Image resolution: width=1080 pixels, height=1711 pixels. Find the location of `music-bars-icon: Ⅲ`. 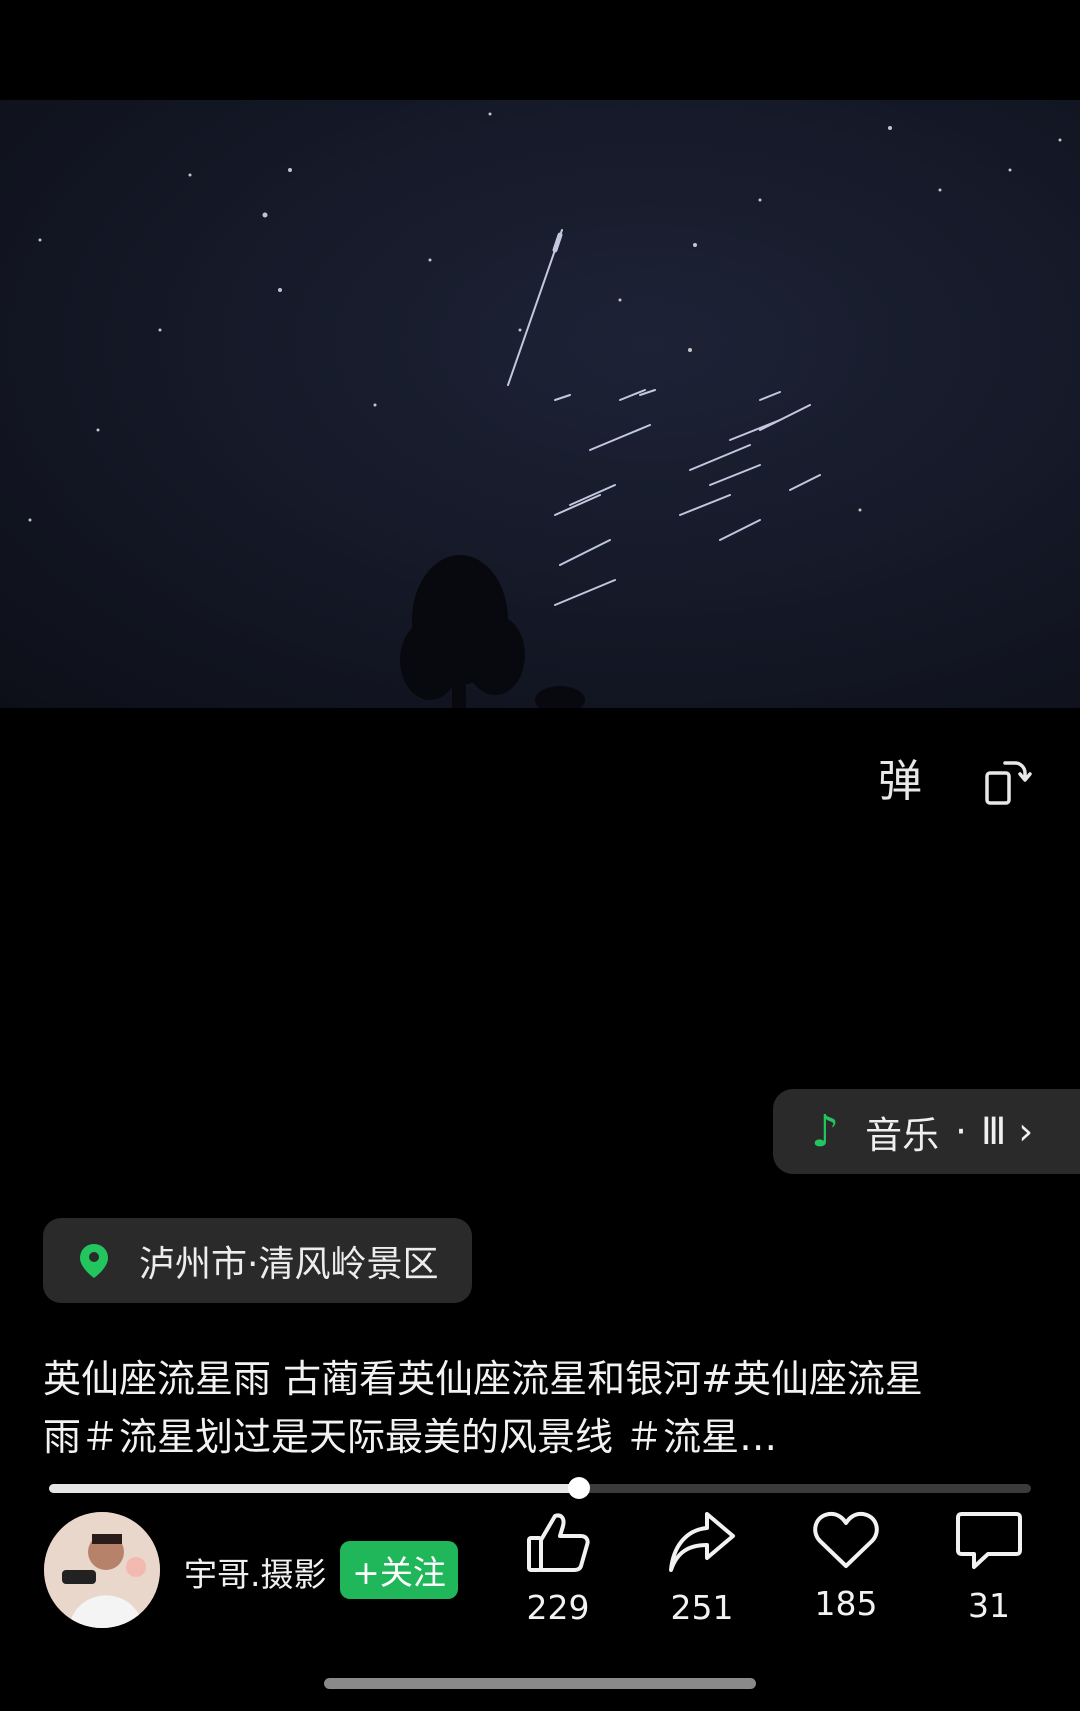

music-bars-icon: Ⅲ is located at coordinates (994, 1131).